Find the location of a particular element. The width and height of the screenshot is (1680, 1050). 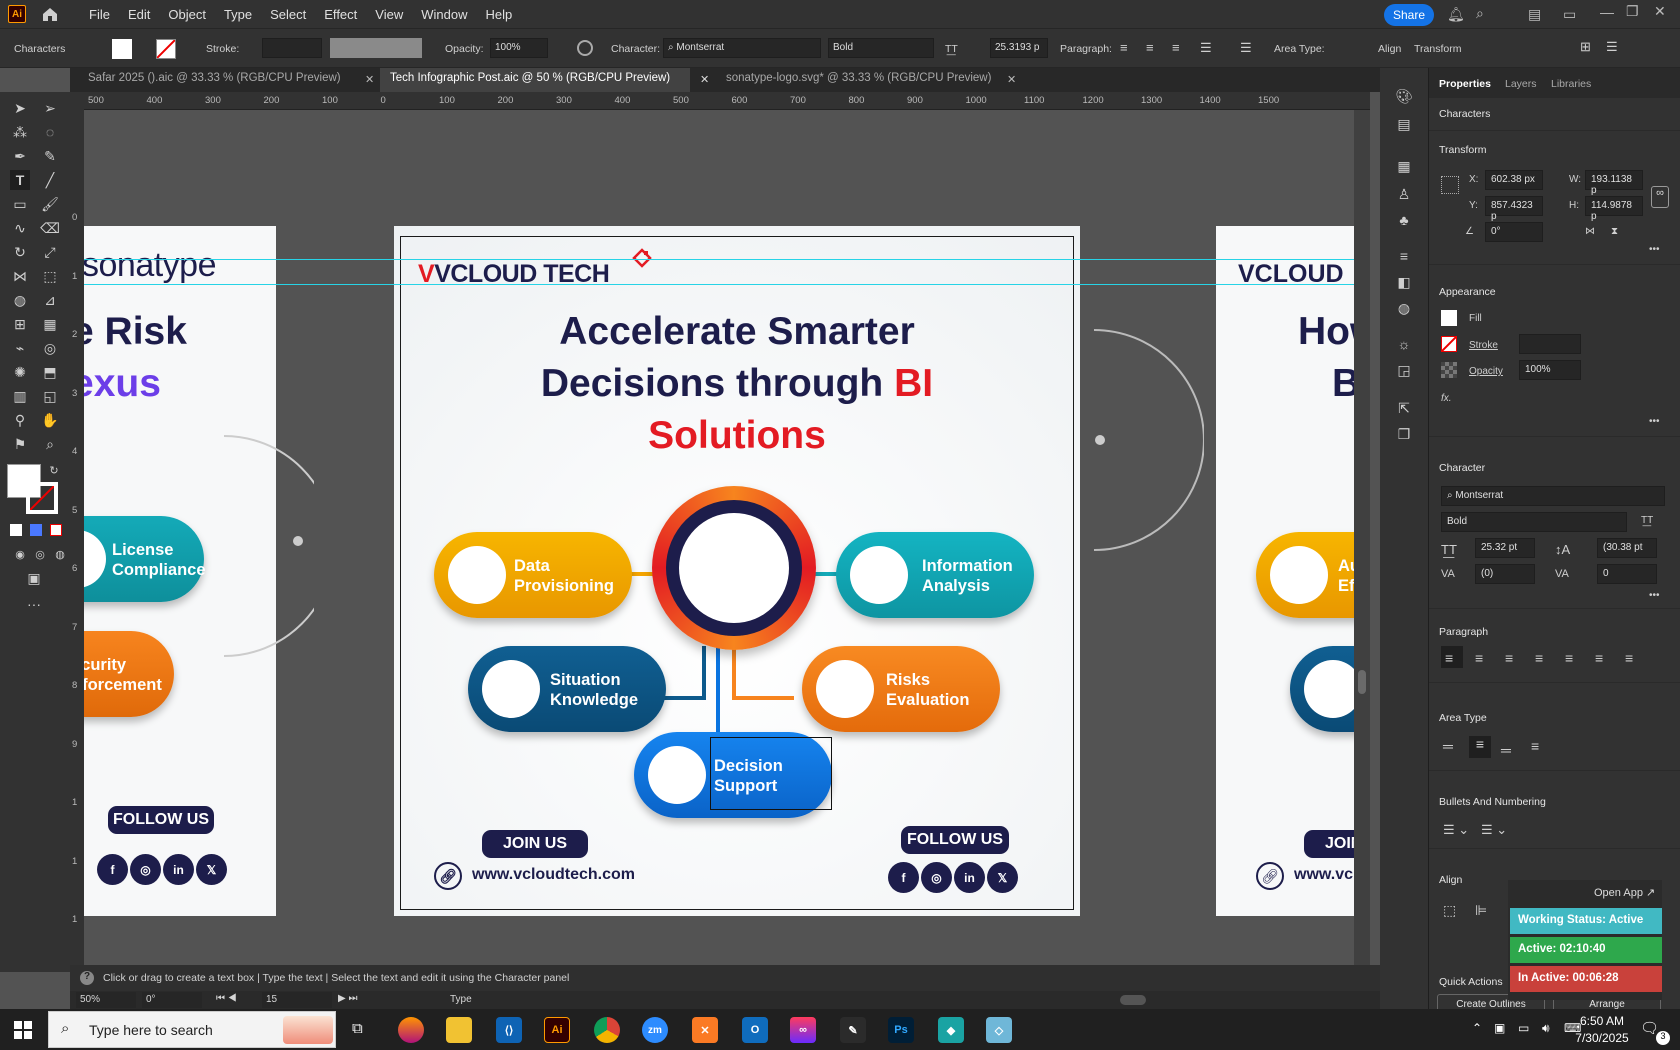

creative-cloud-icon: ∞ is located at coordinates (803, 1030).